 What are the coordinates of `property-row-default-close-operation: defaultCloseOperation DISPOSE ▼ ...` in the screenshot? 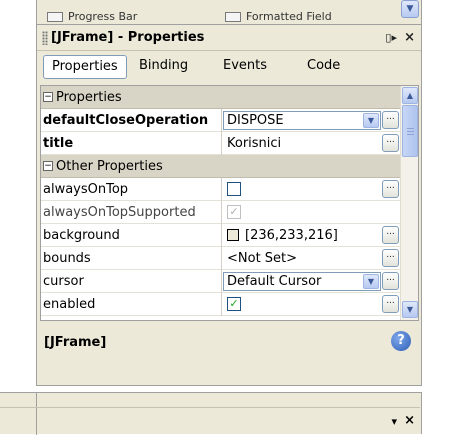 It's located at (221, 120).